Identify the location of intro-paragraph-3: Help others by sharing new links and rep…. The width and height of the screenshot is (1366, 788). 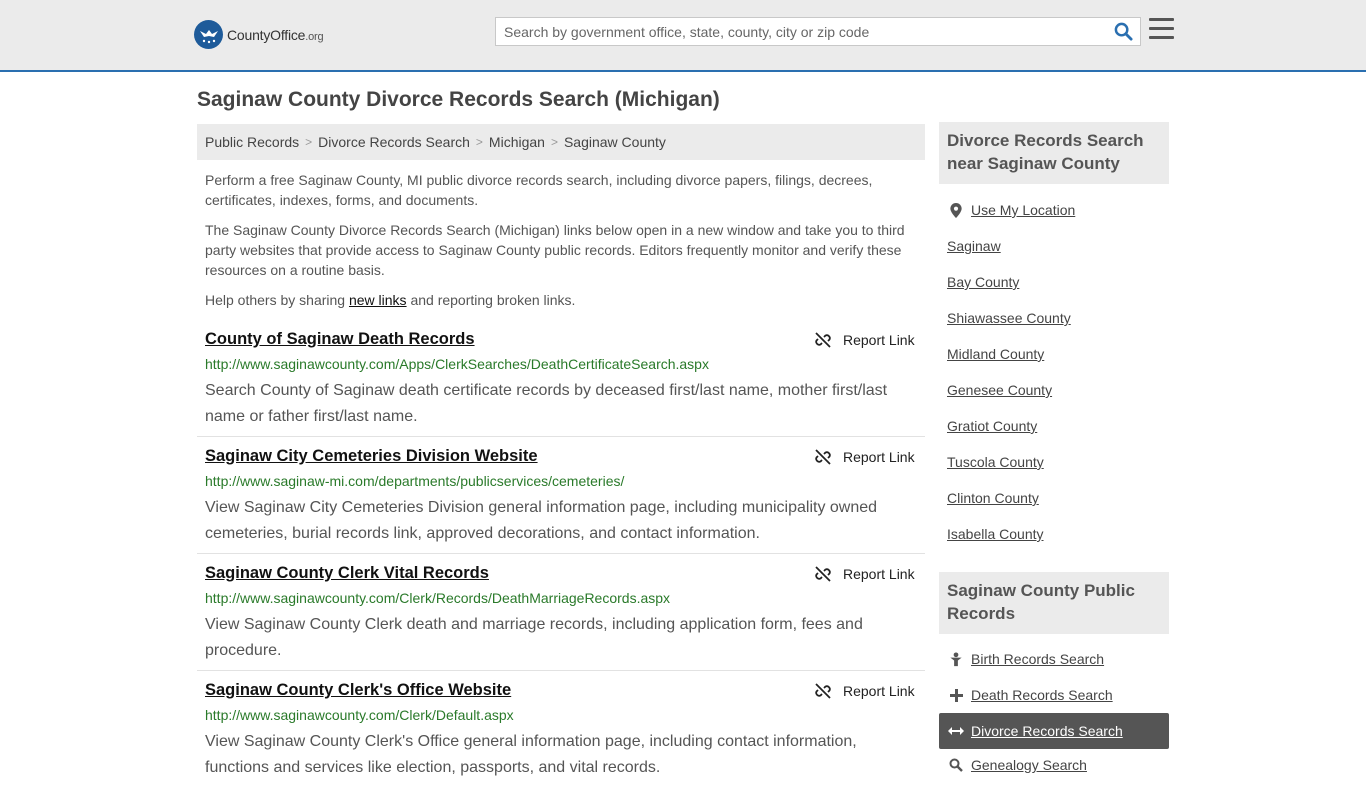
(561, 300).